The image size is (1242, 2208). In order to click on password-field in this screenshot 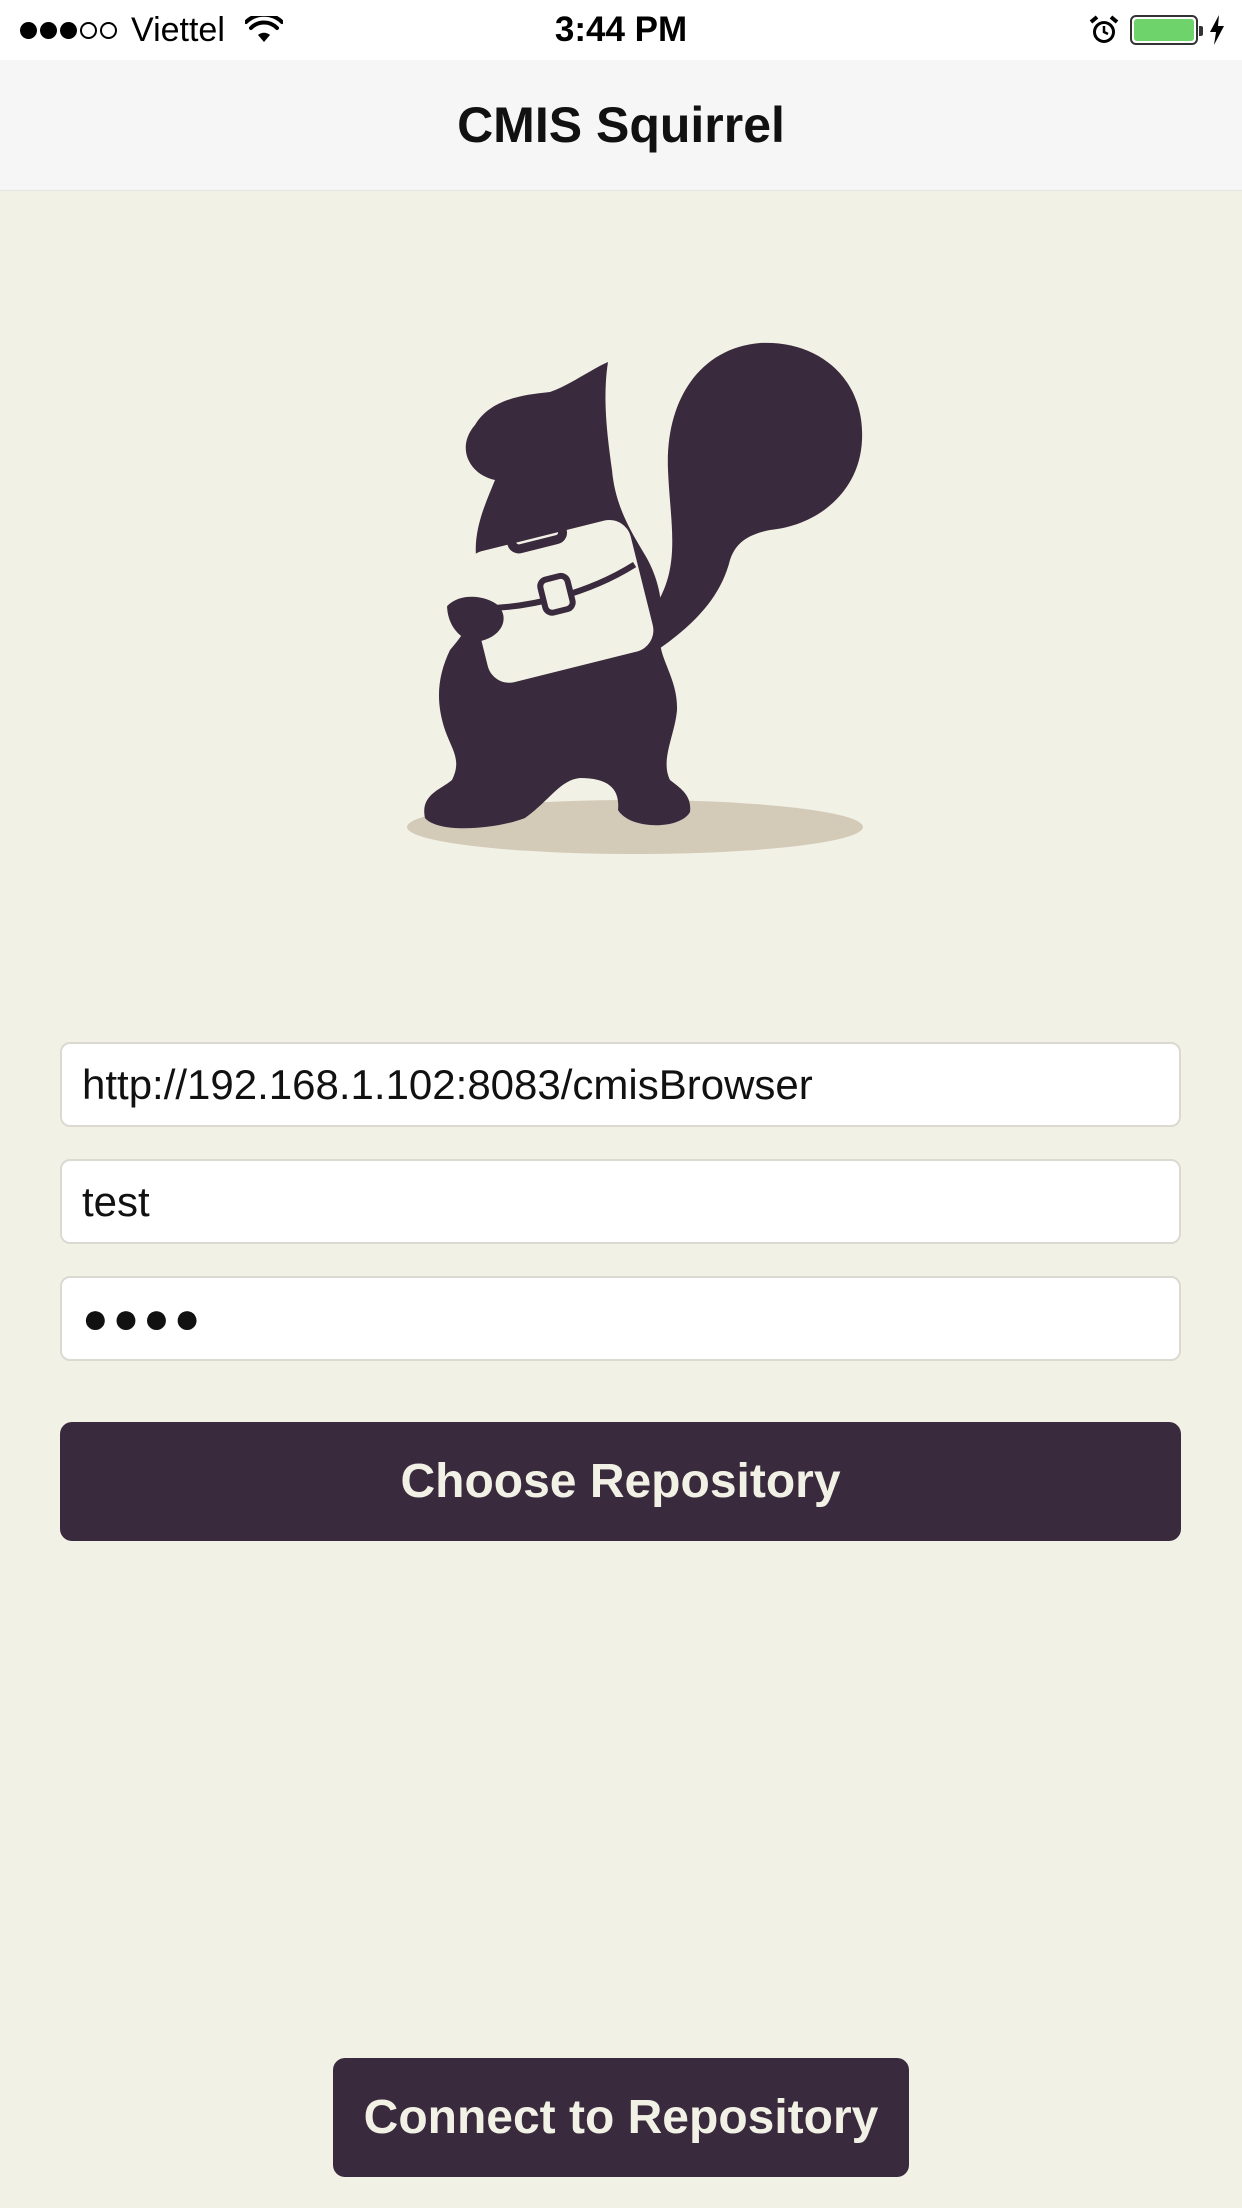, I will do `click(620, 1318)`.